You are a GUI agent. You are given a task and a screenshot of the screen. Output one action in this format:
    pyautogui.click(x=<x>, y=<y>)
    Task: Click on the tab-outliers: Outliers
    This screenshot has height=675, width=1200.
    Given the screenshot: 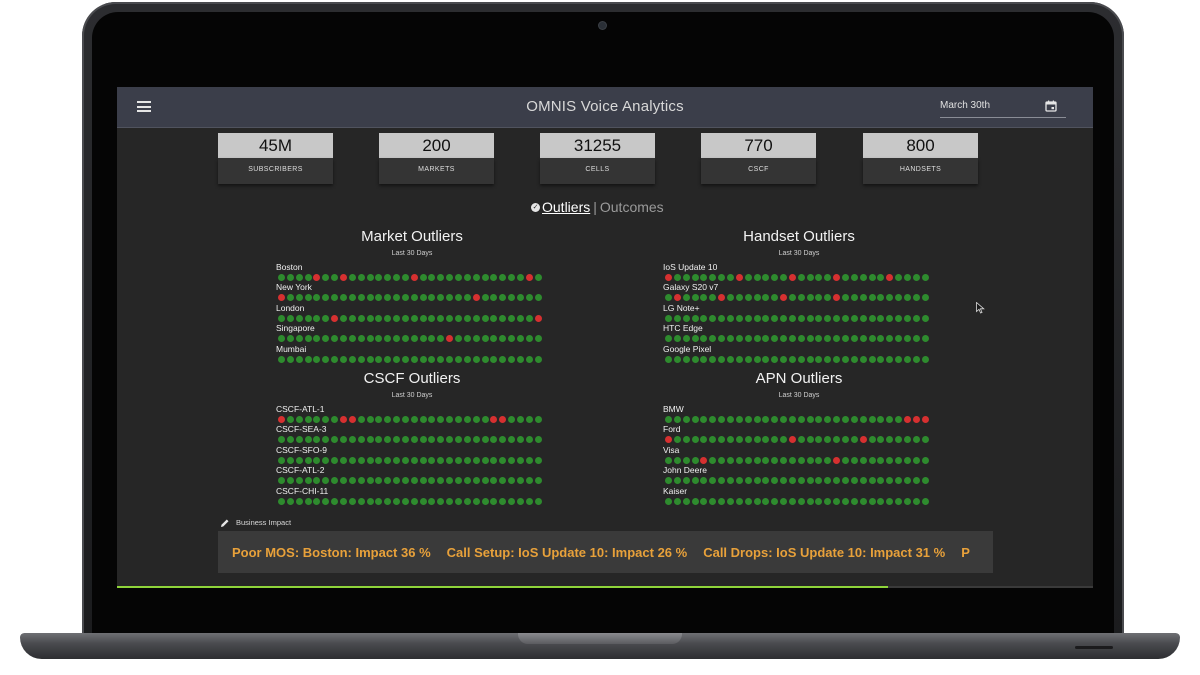 What is the action you would take?
    pyautogui.click(x=566, y=207)
    